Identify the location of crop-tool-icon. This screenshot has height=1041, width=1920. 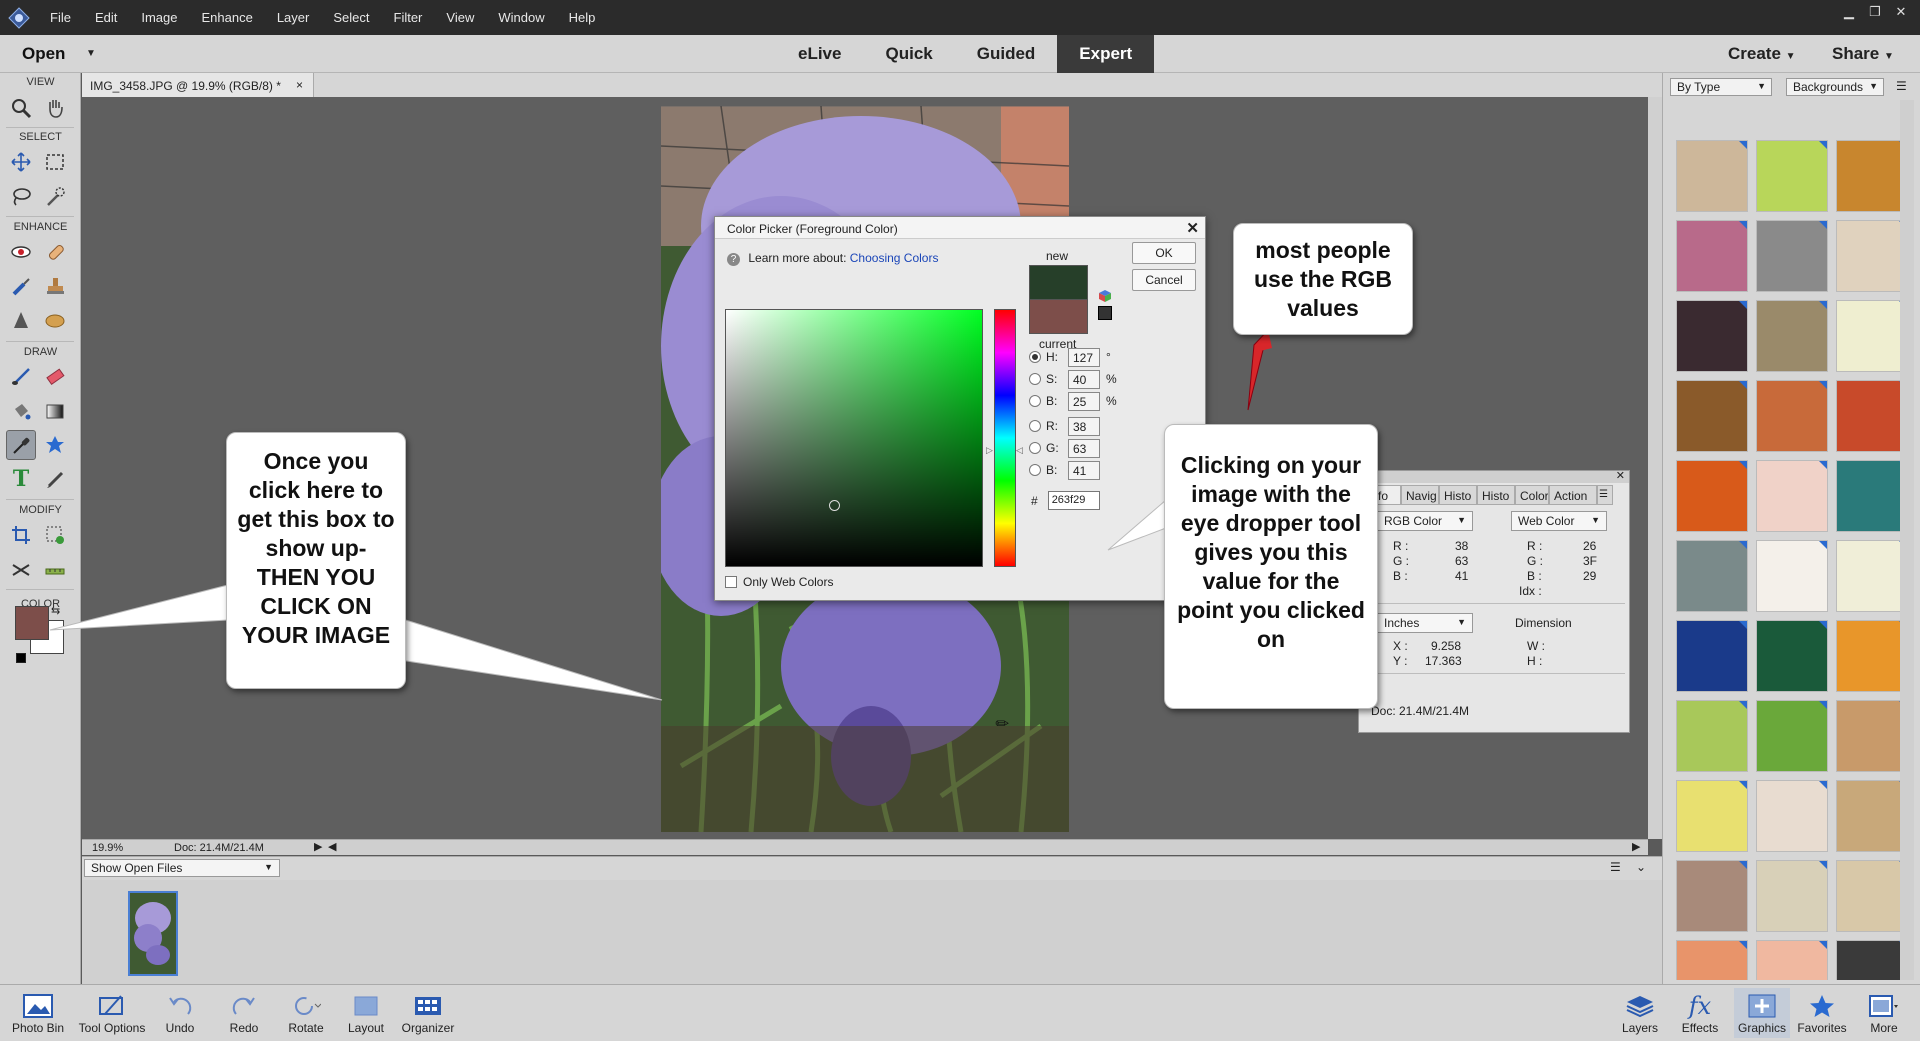
(21, 535).